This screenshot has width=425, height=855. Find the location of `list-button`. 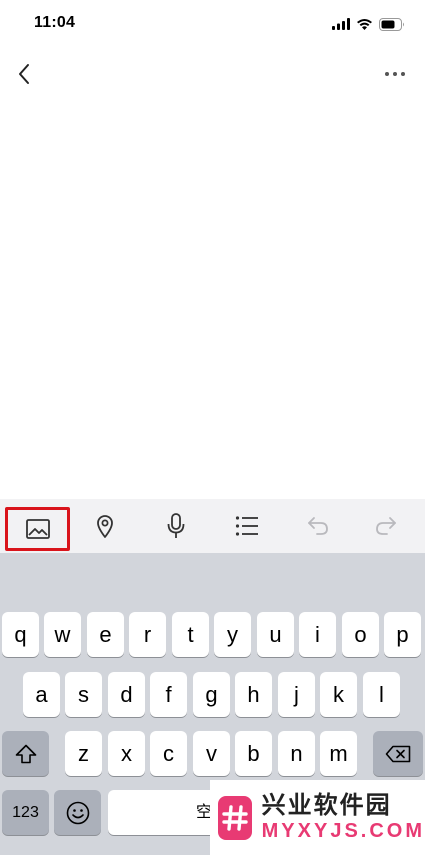

list-button is located at coordinates (247, 526).